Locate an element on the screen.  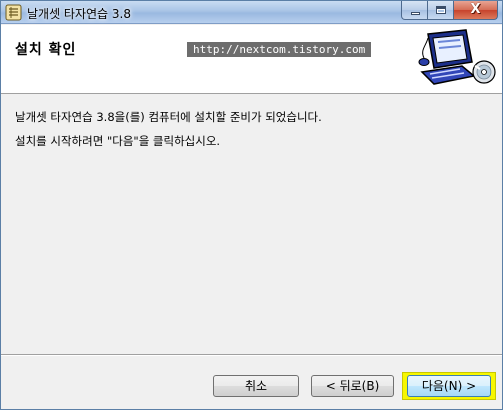
instruction-message: 설치를 시작하려면 "다음"을 클릭하십시오. is located at coordinates (118, 141).